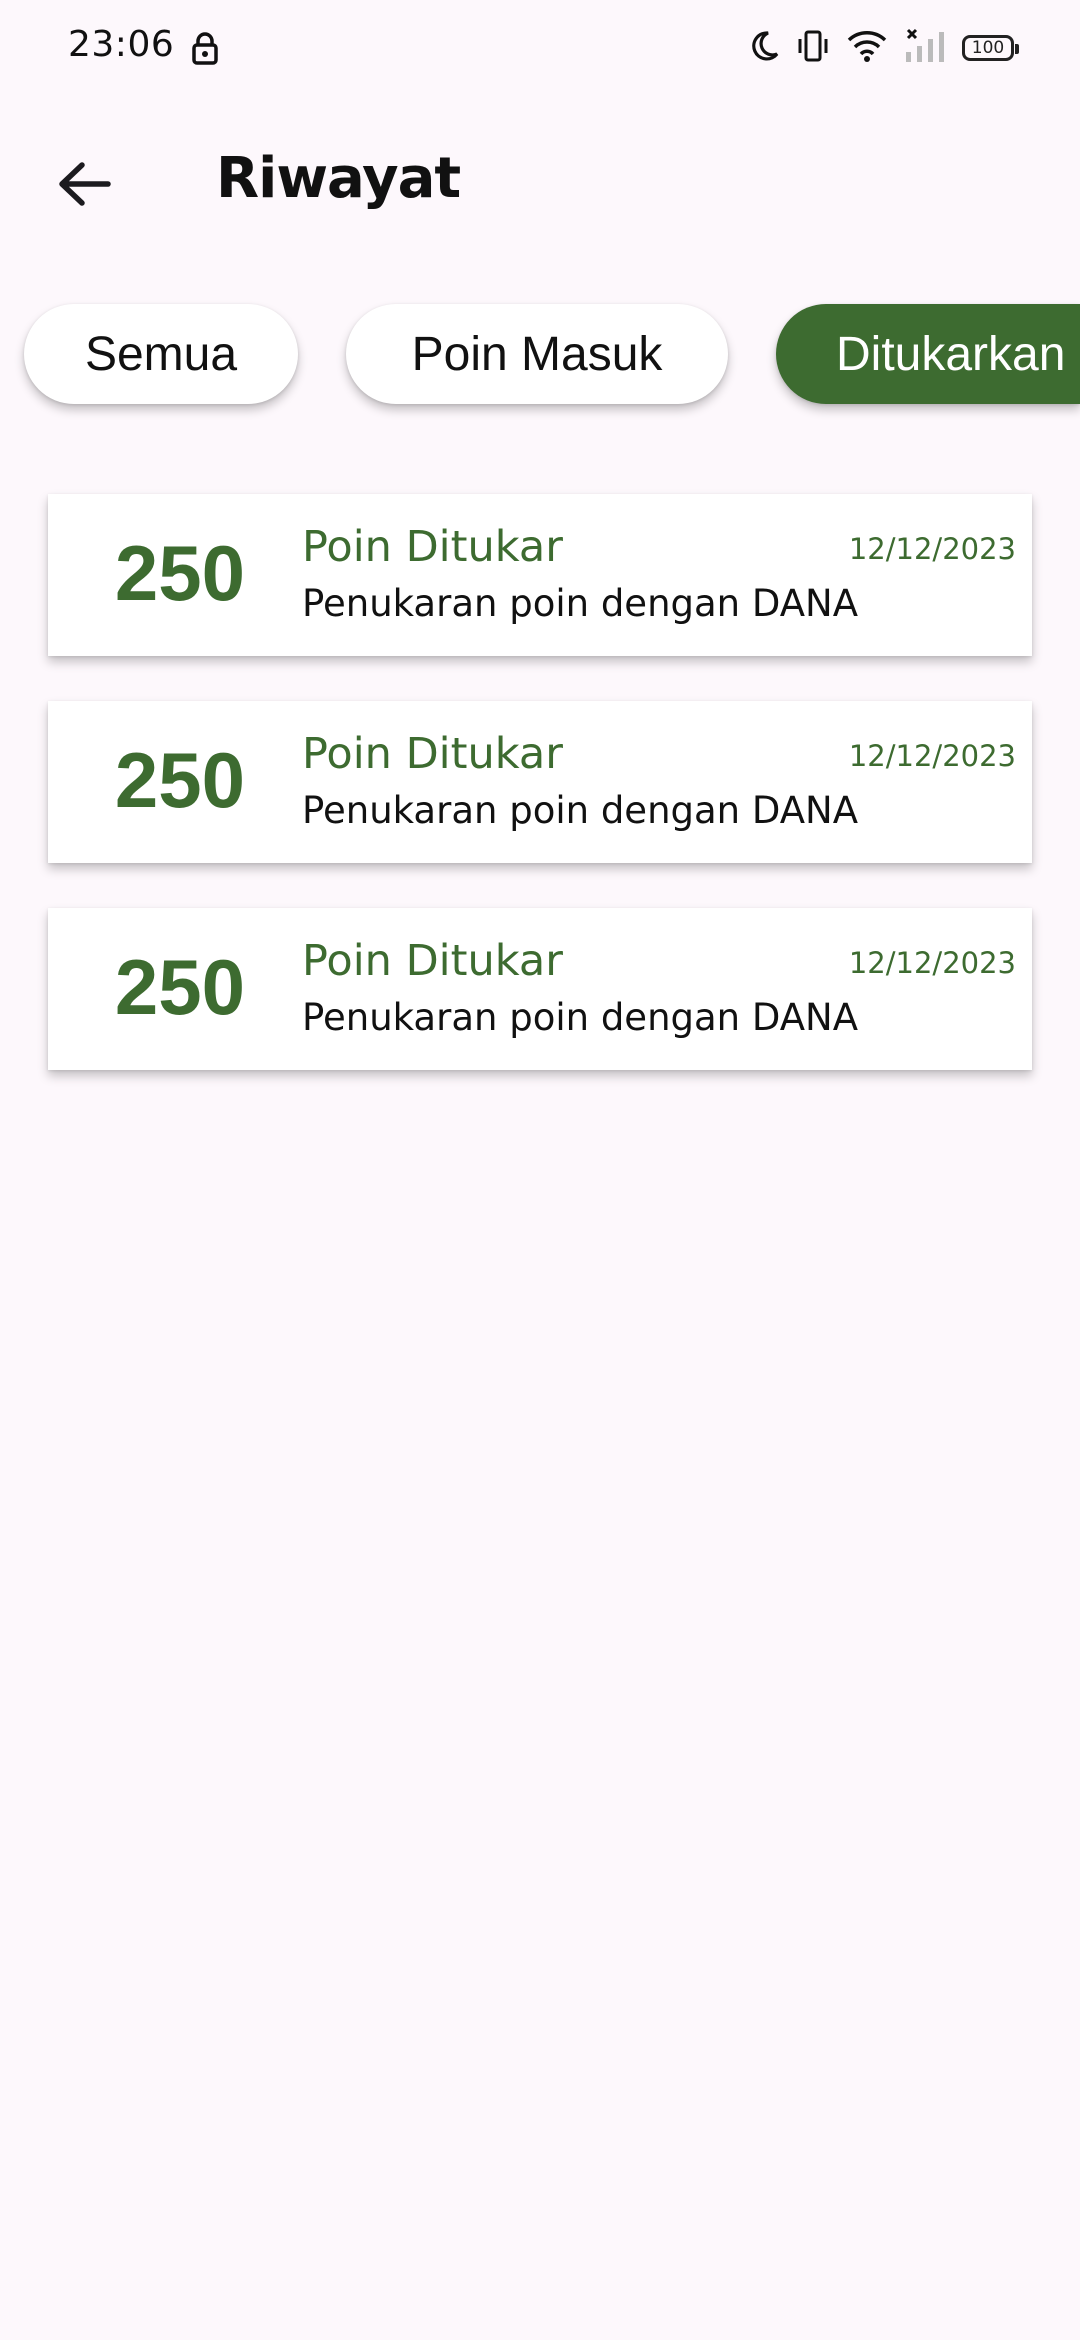 The image size is (1080, 2340). I want to click on status-bar: 23:06 100, so click(540, 48).